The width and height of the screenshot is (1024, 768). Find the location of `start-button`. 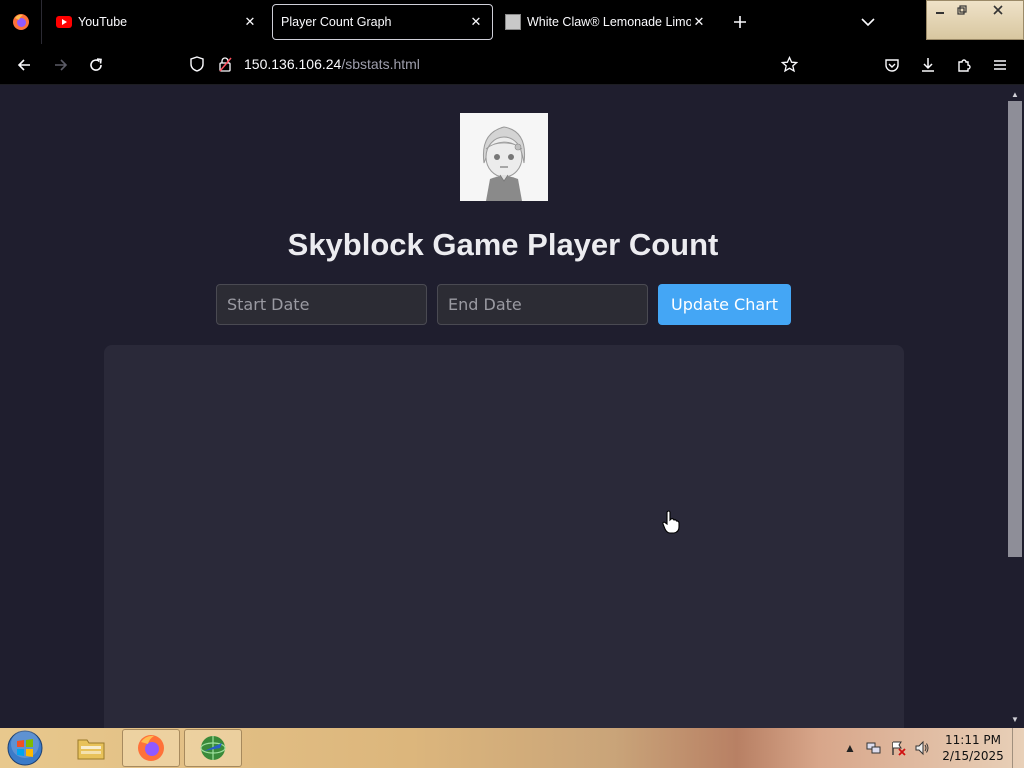

start-button is located at coordinates (25, 748).